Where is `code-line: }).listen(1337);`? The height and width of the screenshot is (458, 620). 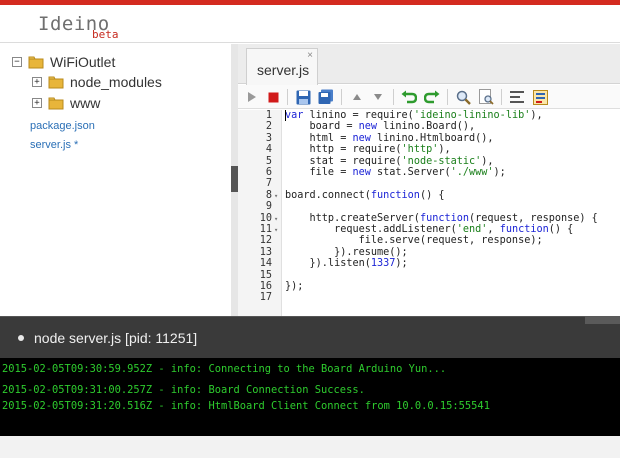 code-line: }).listen(1337); is located at coordinates (346, 263).